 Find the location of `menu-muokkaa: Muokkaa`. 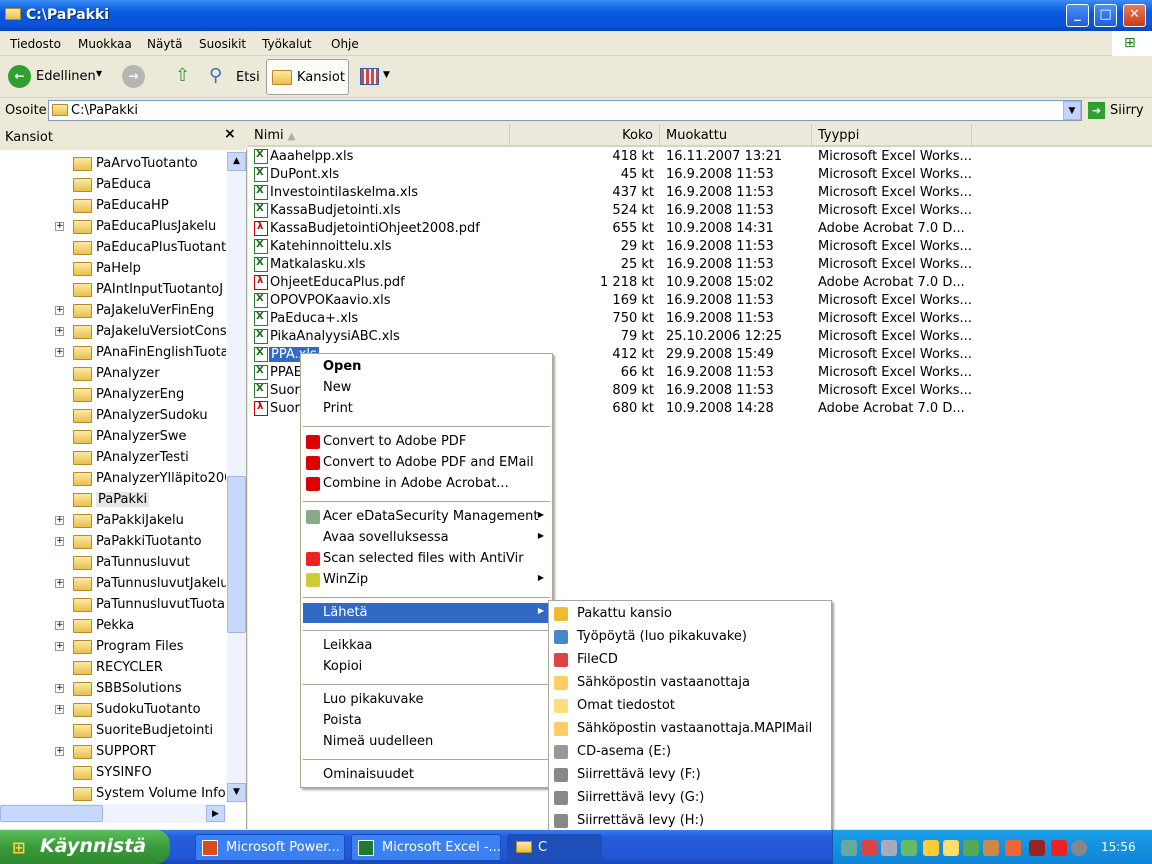

menu-muokkaa: Muokkaa is located at coordinates (105, 44).